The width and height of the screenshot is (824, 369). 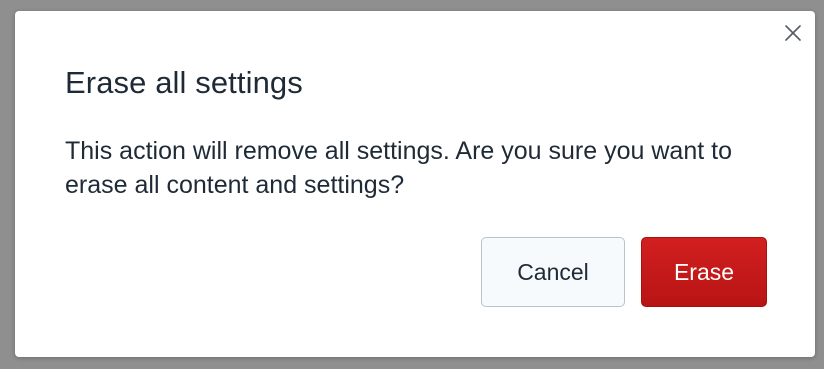 I want to click on cancel-button: Cancel, so click(x=553, y=272).